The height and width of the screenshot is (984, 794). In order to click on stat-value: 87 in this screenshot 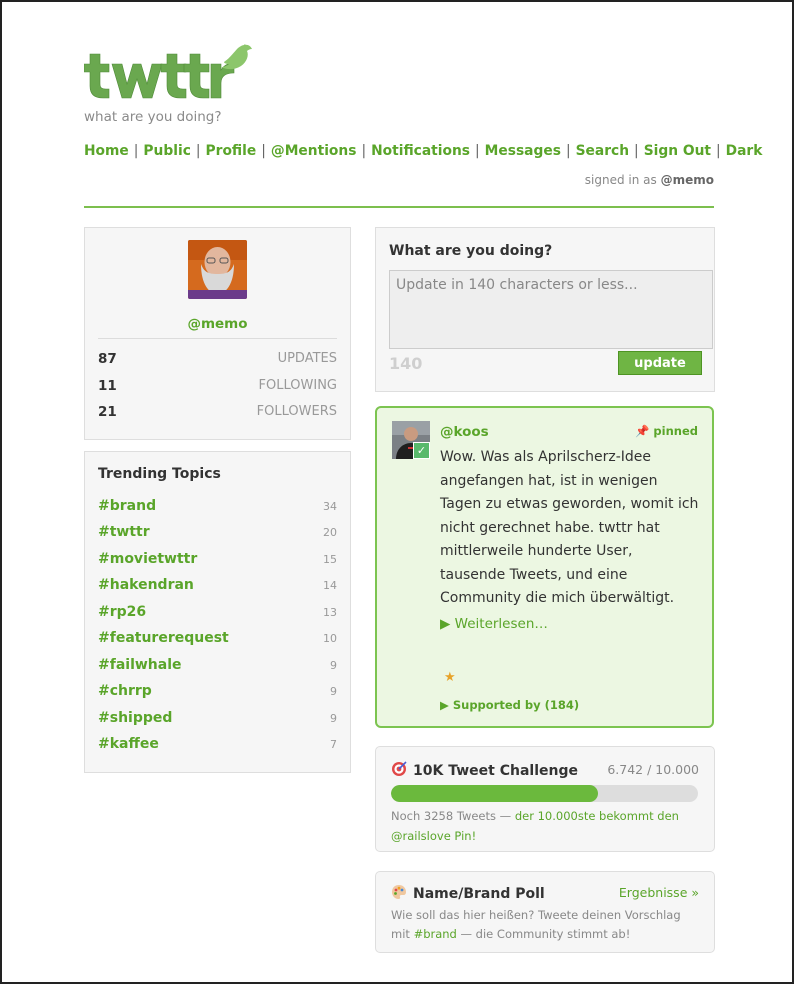, I will do `click(107, 359)`.